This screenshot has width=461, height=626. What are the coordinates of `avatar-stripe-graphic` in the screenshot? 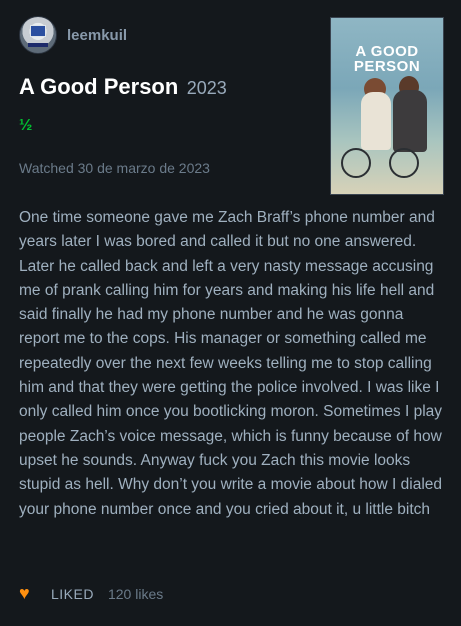 It's located at (38, 45).